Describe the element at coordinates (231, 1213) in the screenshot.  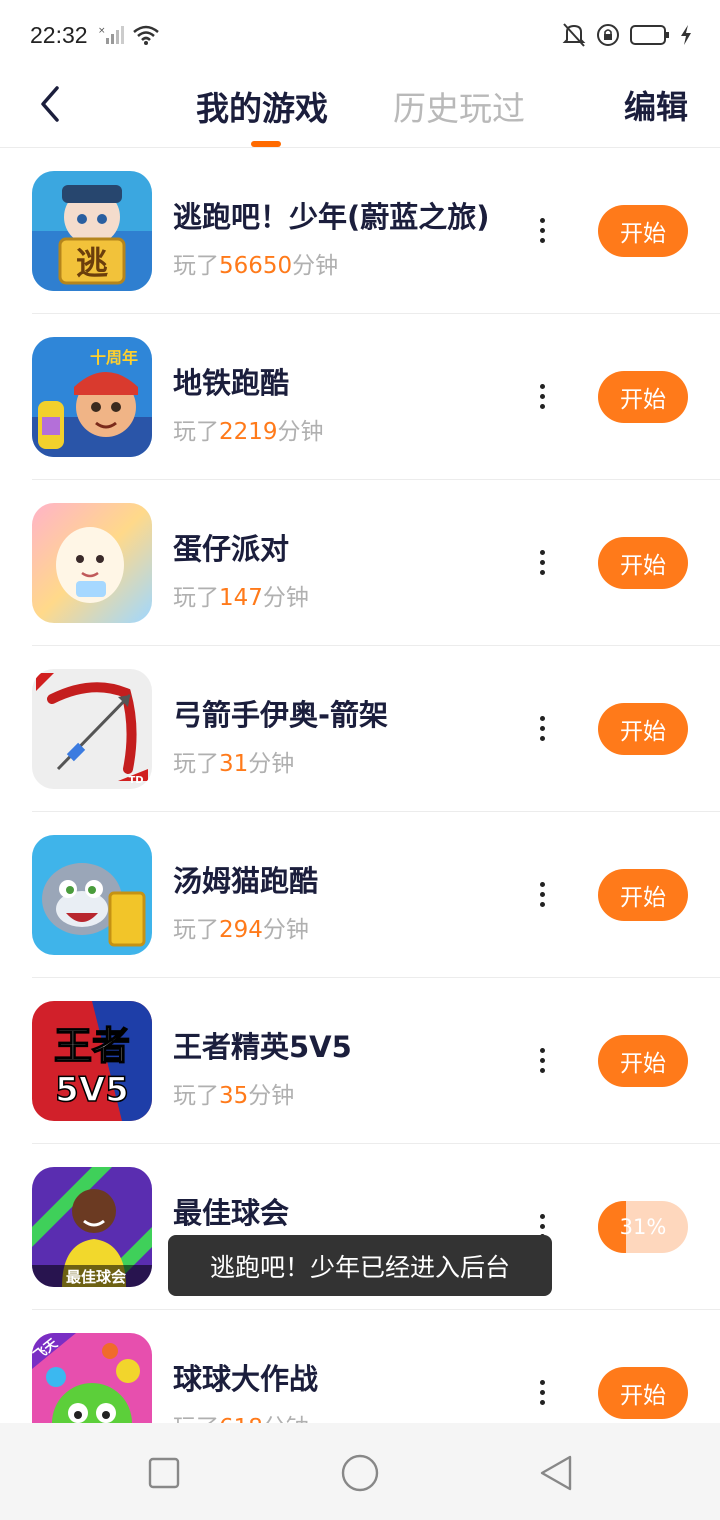
I see `game-name: 最佳球会` at that location.